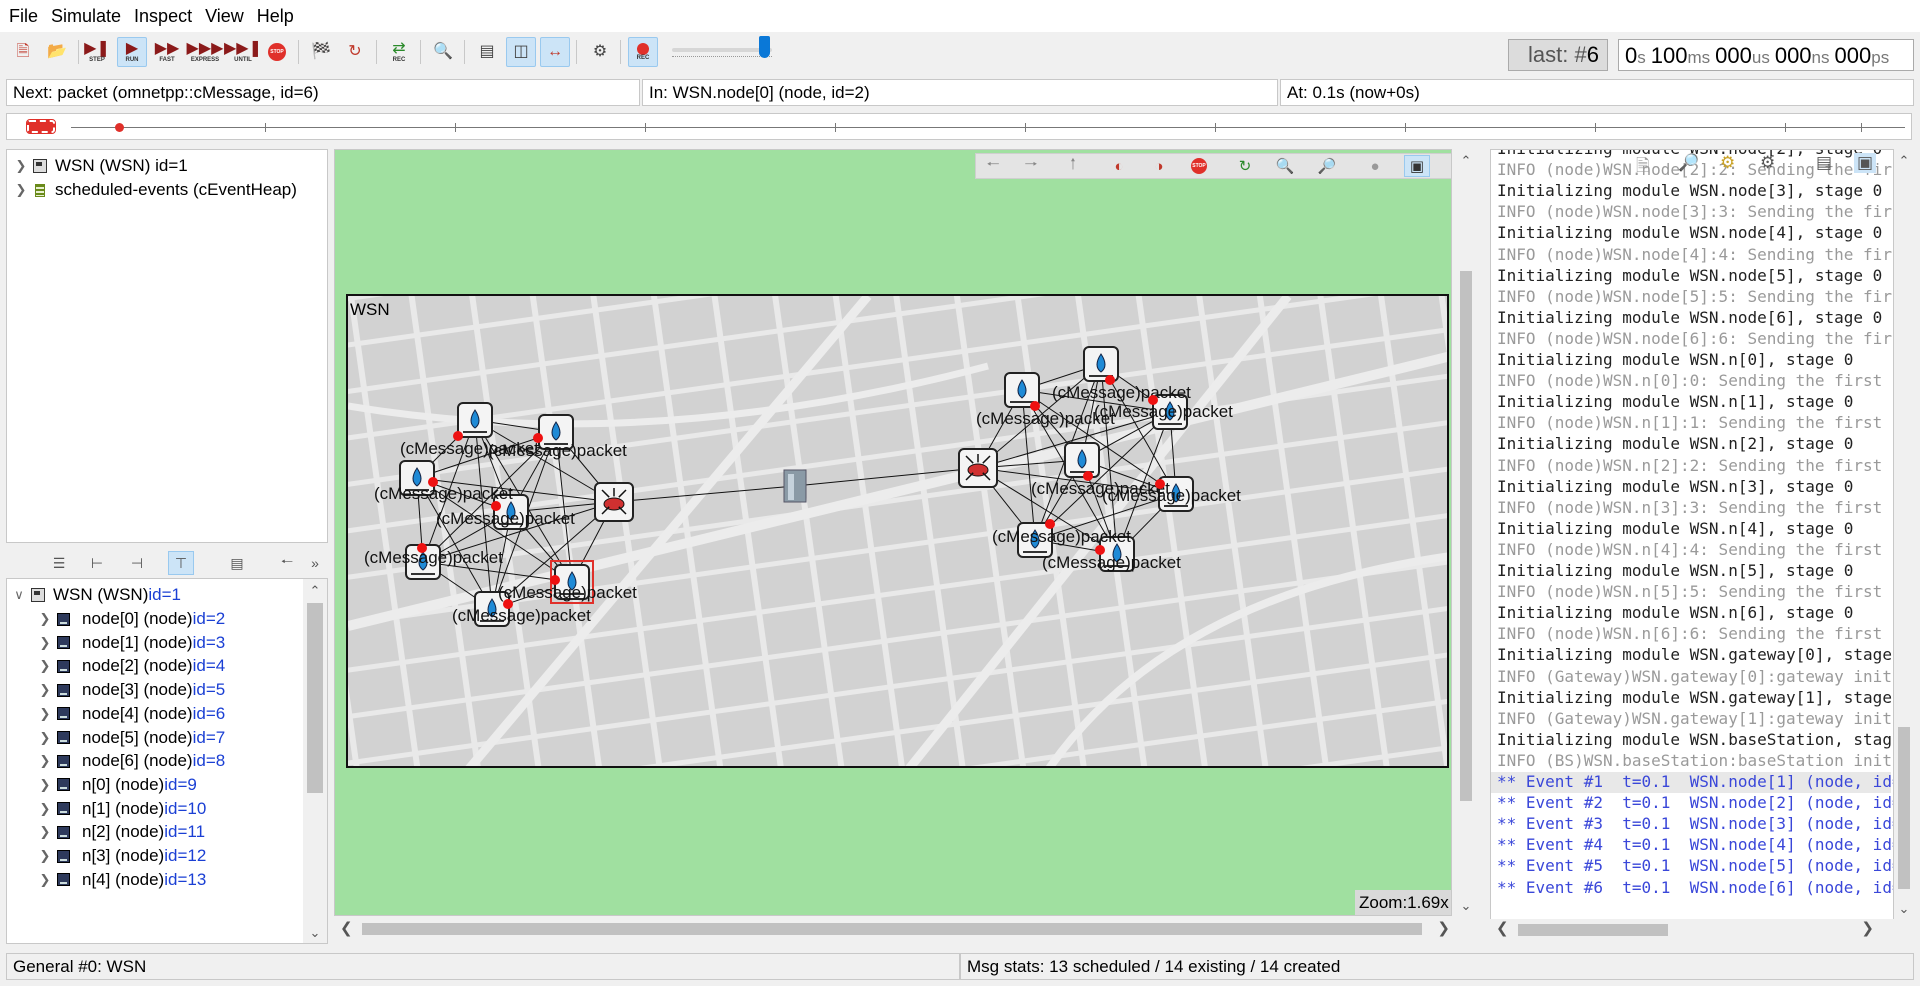  Describe the element at coordinates (237, 563) in the screenshot. I see `list-mode-icon: ▤` at that location.